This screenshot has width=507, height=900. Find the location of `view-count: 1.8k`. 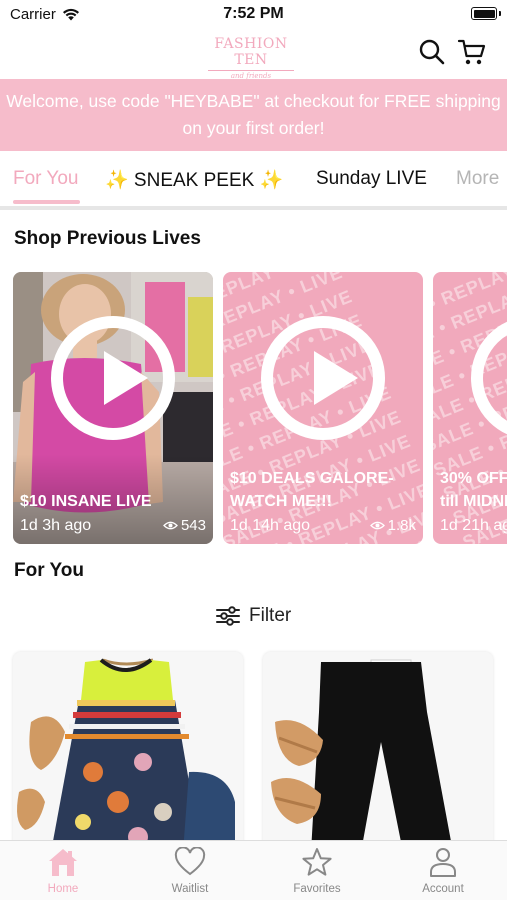

view-count: 1.8k is located at coordinates (401, 525).